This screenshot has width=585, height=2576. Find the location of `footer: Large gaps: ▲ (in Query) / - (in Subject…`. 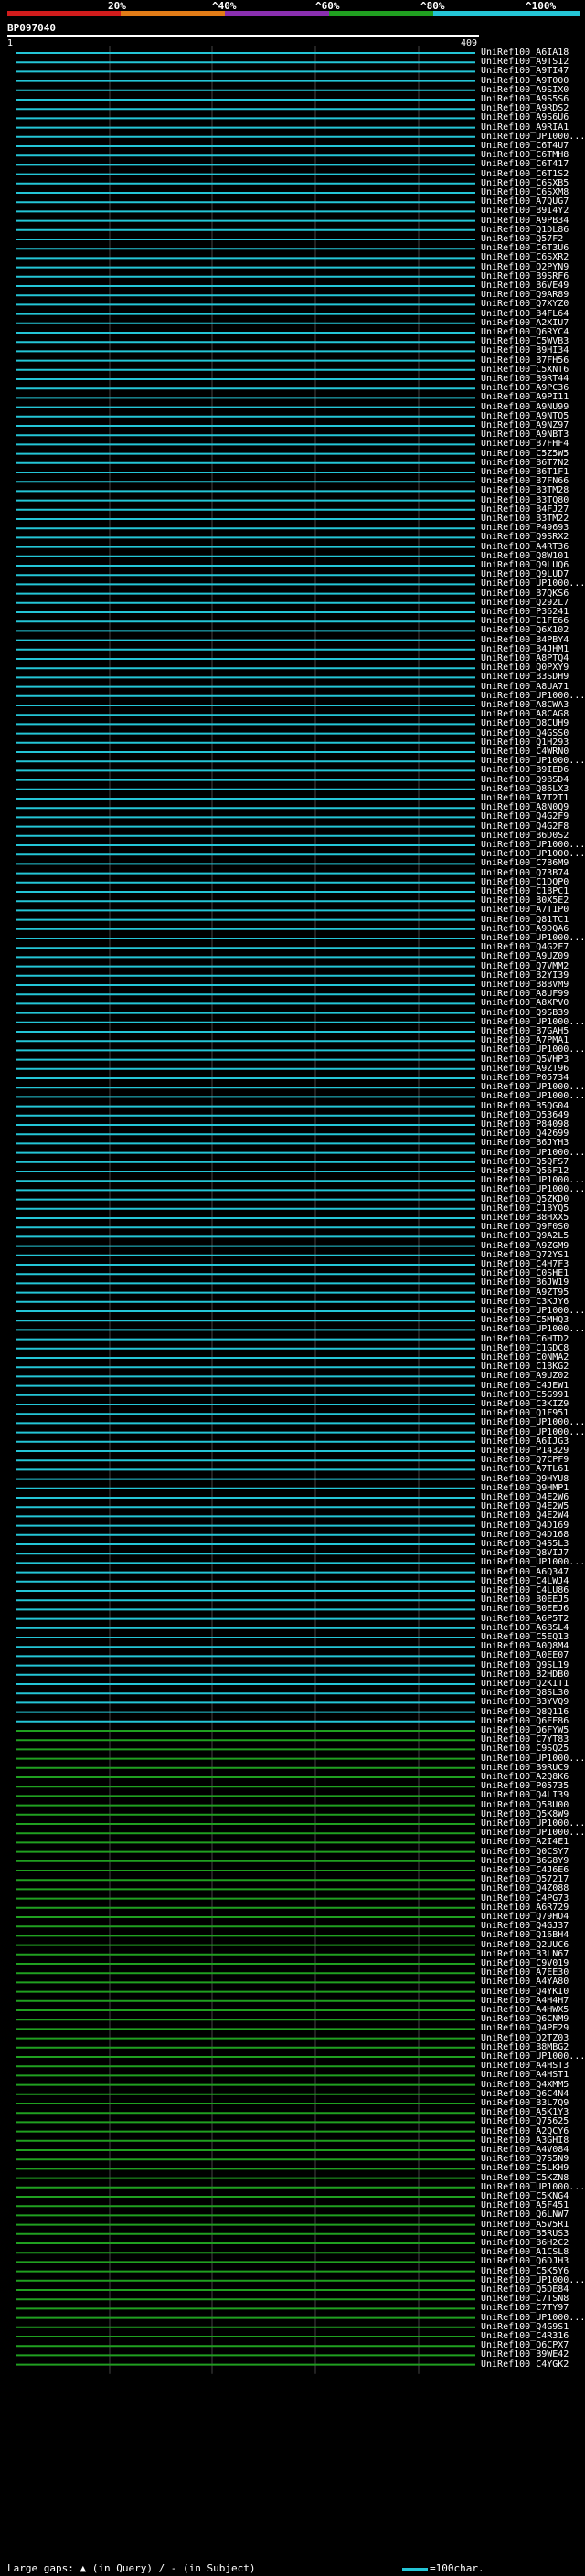

footer: Large gaps: ▲ (in Query) / - (in Subject… is located at coordinates (293, 2567).